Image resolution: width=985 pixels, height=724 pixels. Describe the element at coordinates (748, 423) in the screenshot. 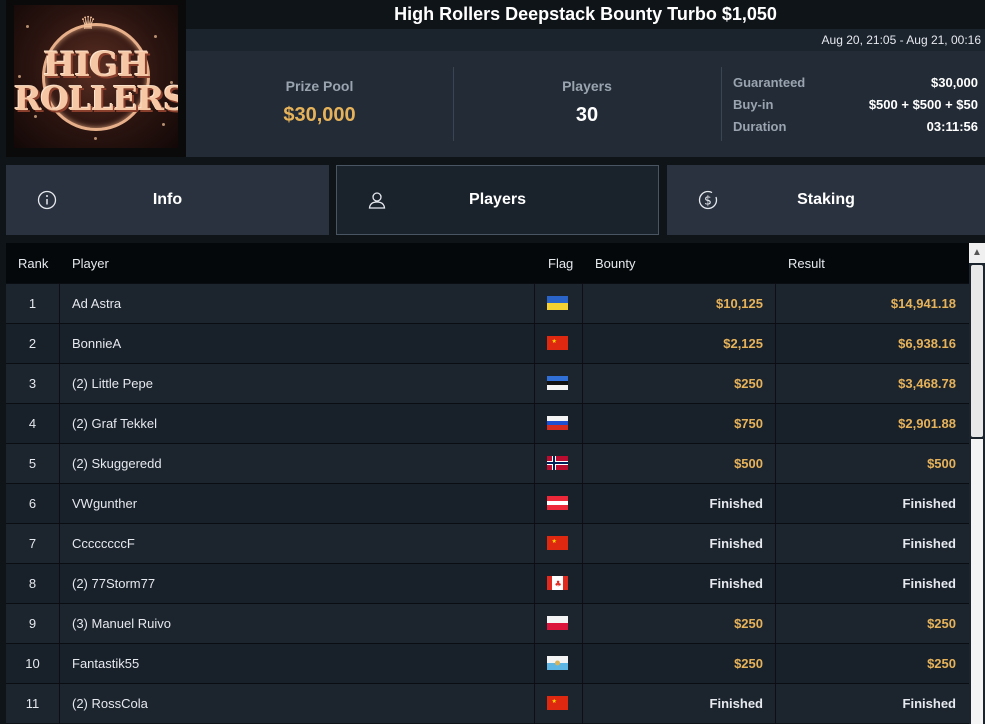

I see `bounty-cell: $750` at that location.